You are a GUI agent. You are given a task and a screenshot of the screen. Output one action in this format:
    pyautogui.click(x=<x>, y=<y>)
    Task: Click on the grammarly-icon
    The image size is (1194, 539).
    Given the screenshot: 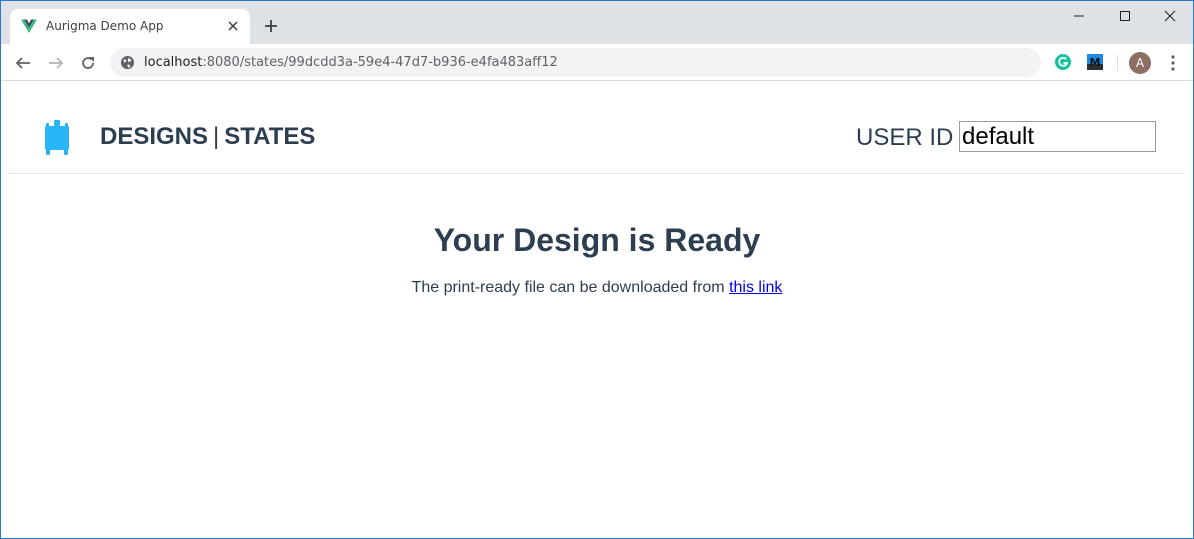 What is the action you would take?
    pyautogui.click(x=1063, y=62)
    